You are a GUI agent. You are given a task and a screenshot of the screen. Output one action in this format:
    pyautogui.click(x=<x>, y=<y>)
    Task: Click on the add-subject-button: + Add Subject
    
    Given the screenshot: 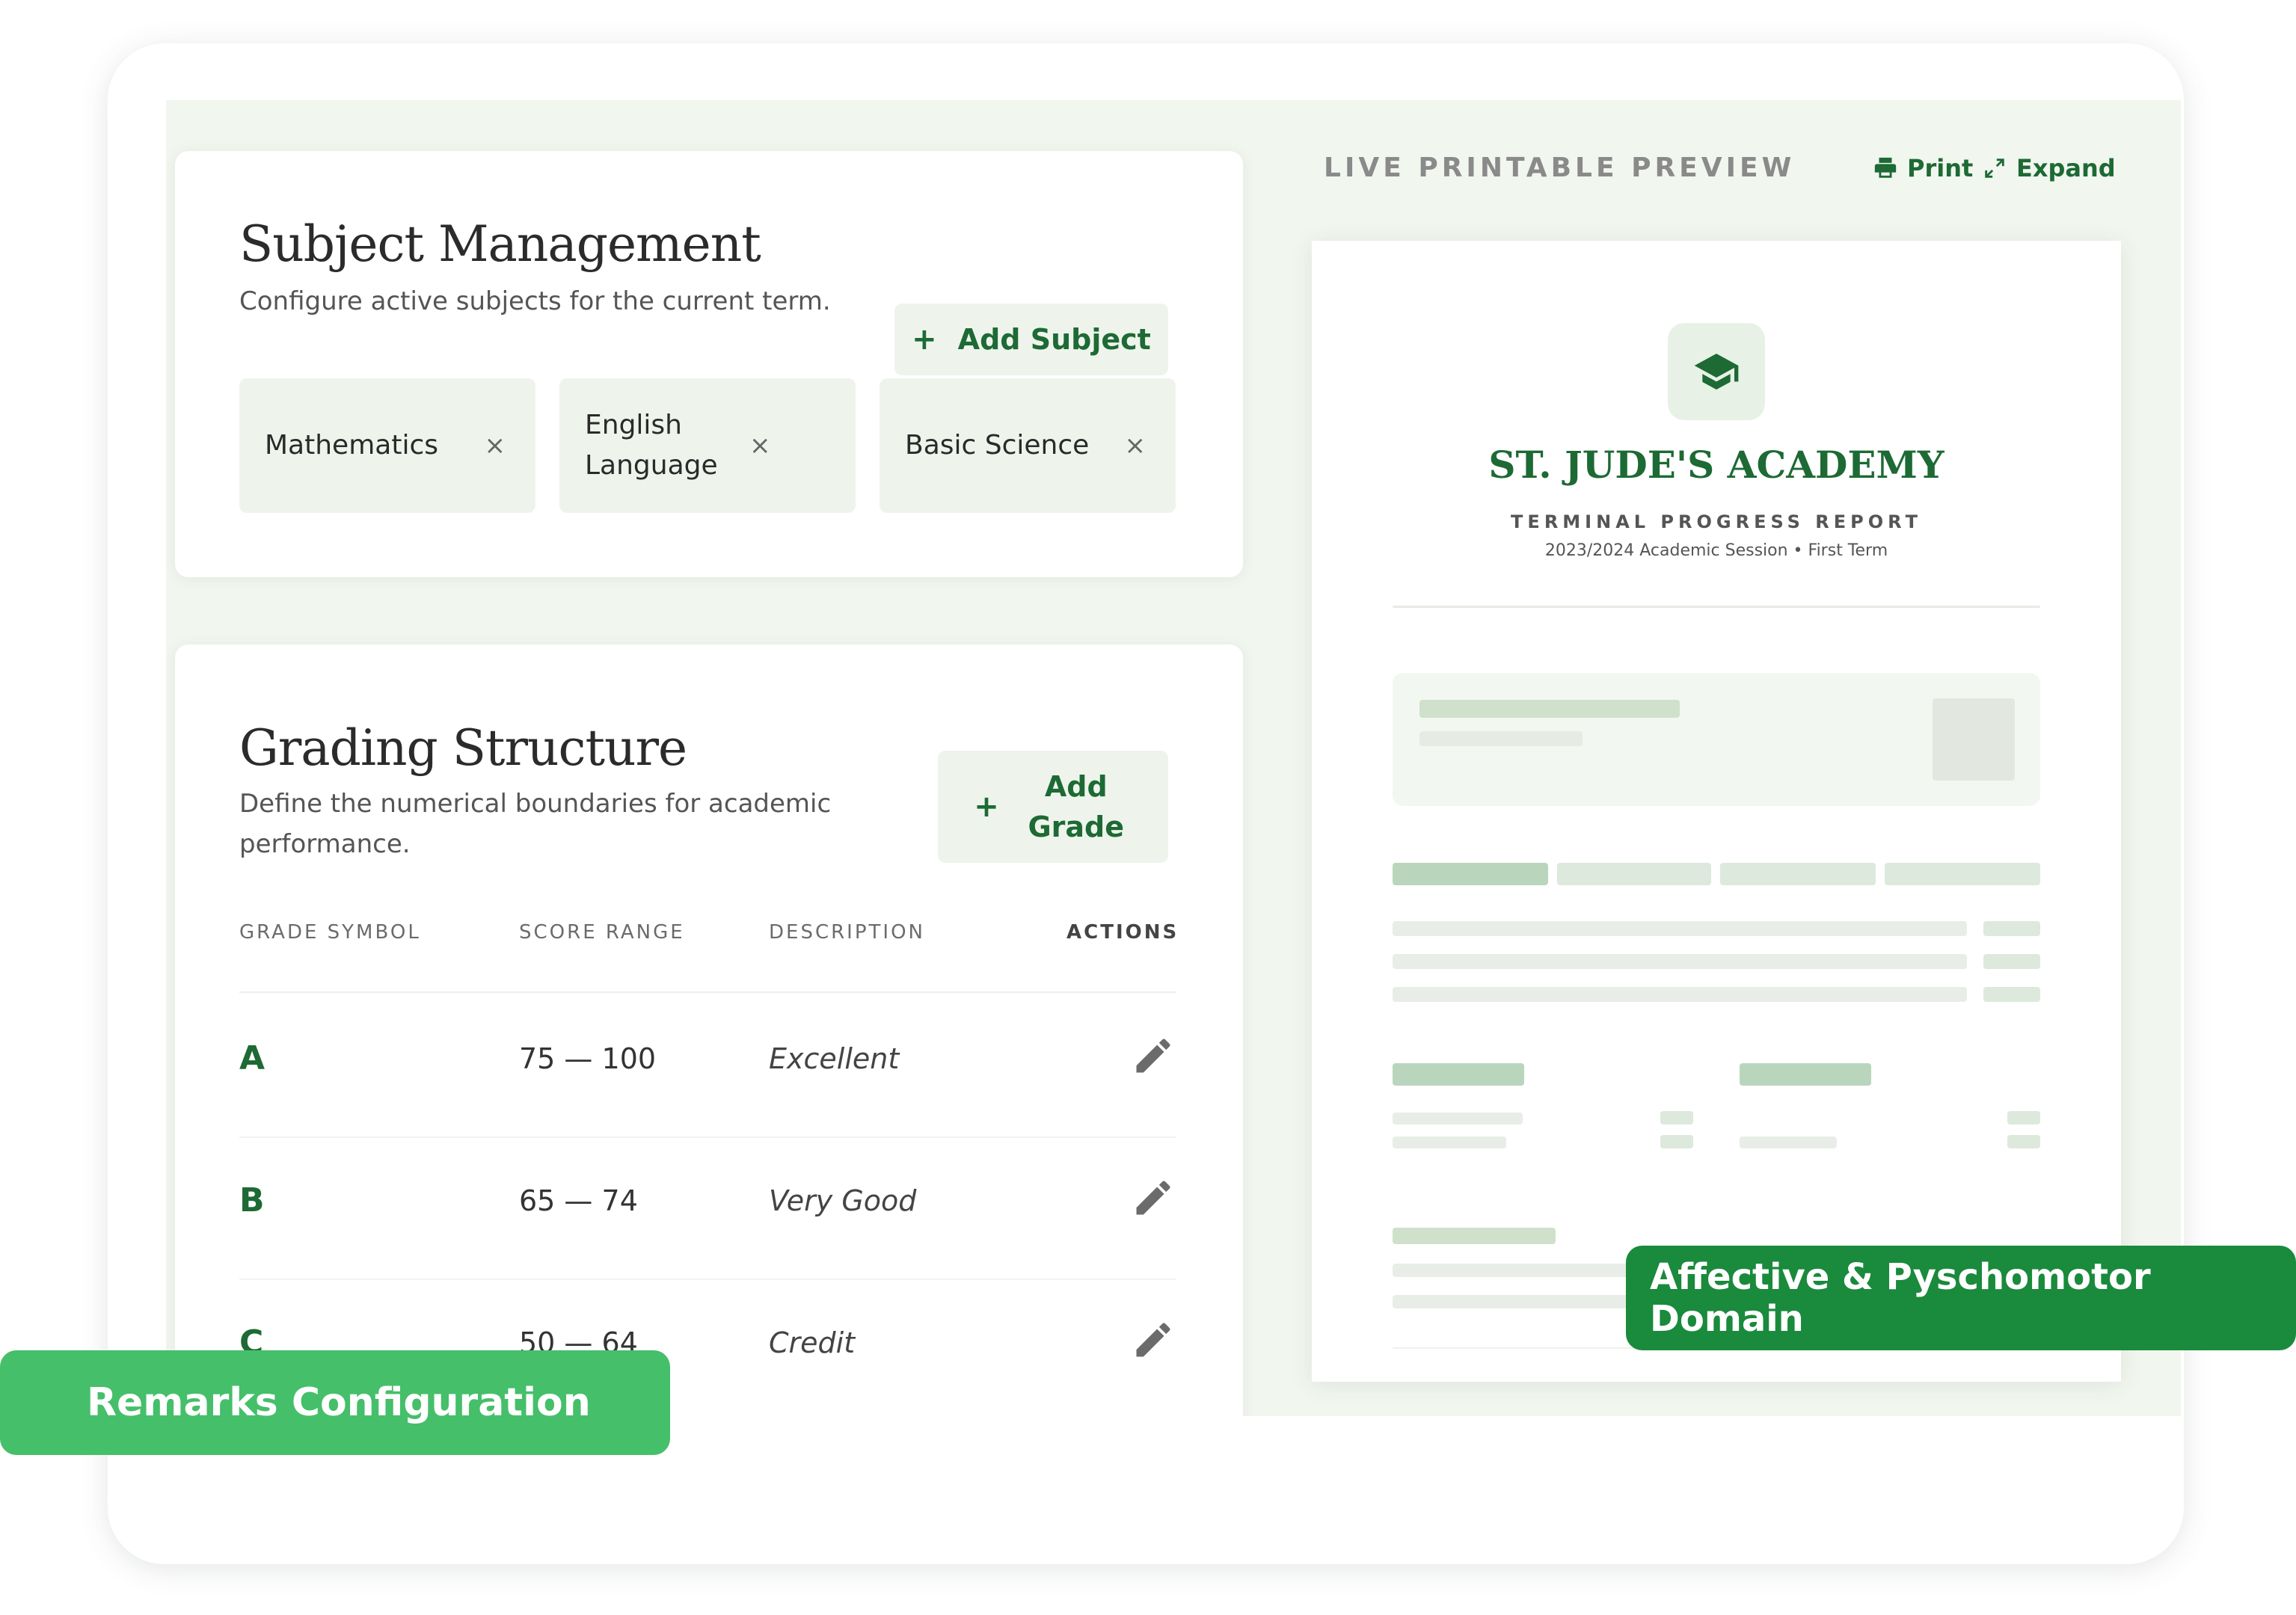 What is the action you would take?
    pyautogui.click(x=1031, y=339)
    